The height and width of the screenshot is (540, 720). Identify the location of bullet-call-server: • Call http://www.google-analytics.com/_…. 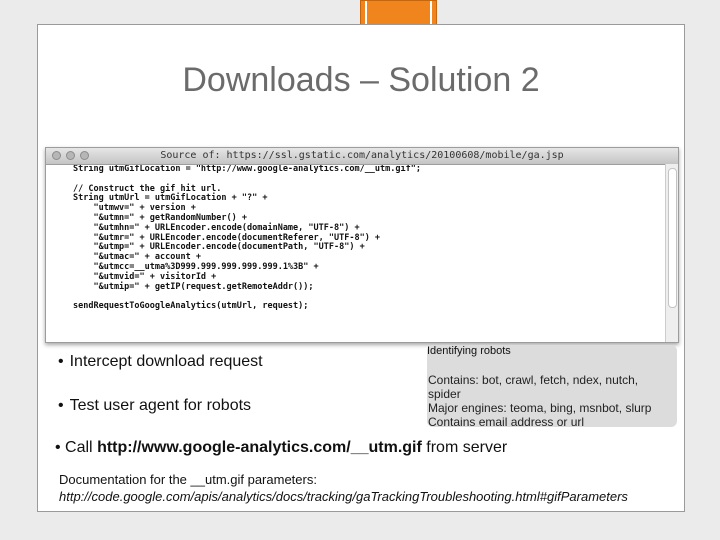
(281, 447).